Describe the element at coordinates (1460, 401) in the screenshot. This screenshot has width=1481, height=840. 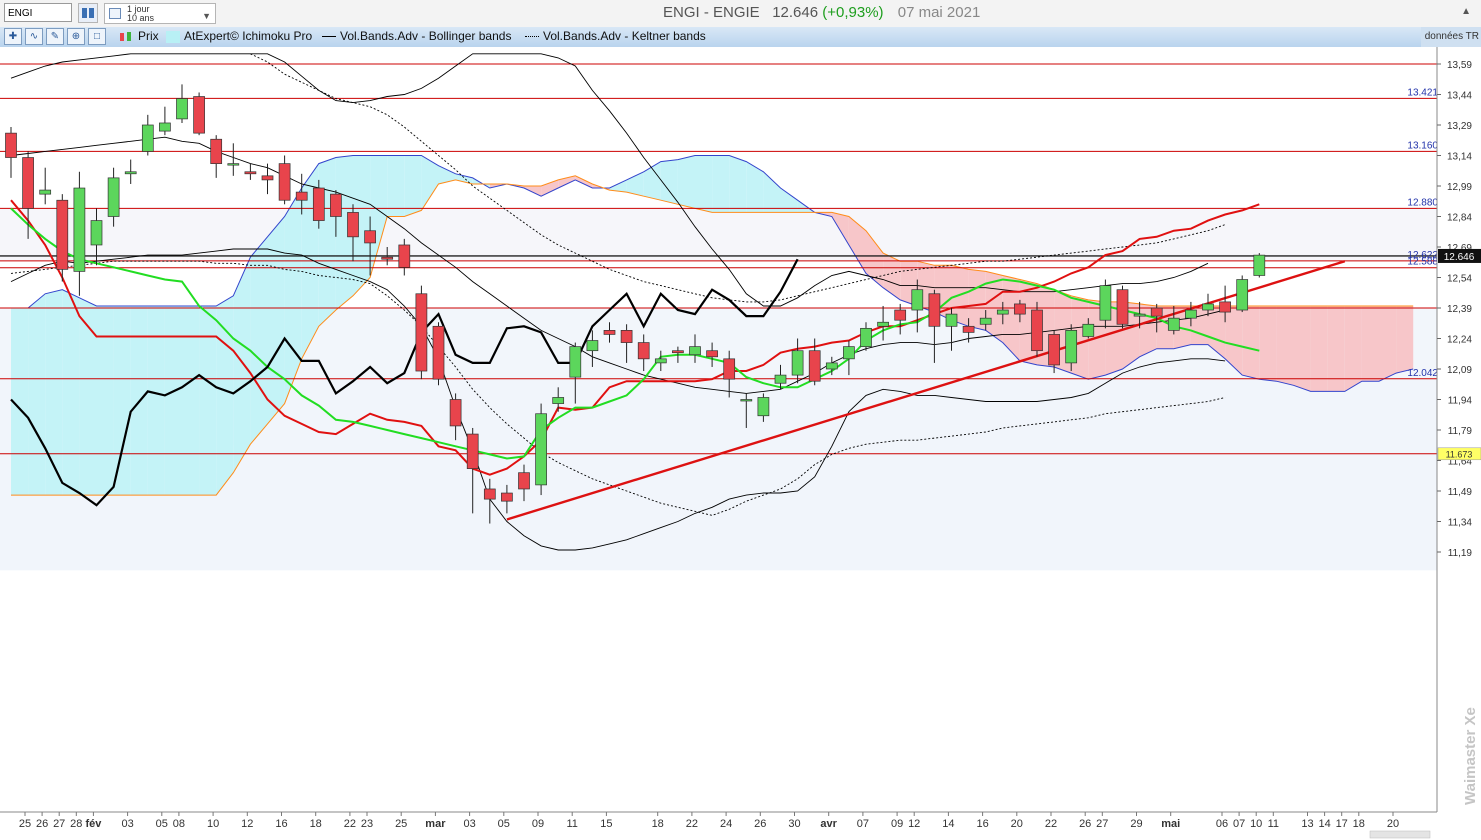
I see `y-tick-label: 11,94` at that location.